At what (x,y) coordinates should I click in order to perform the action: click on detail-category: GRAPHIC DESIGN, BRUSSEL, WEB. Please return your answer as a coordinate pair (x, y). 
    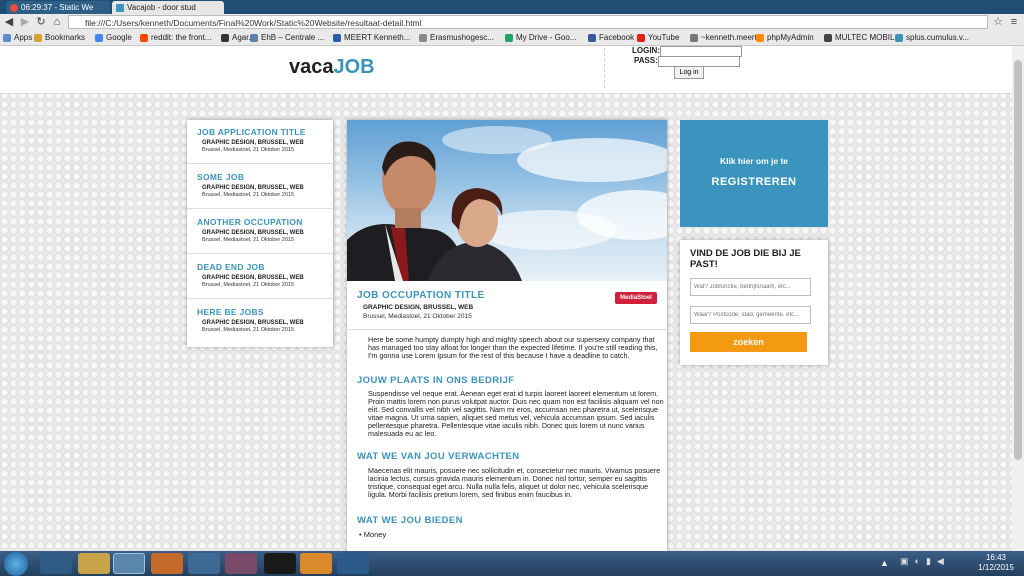
    Looking at the image, I should click on (418, 307).